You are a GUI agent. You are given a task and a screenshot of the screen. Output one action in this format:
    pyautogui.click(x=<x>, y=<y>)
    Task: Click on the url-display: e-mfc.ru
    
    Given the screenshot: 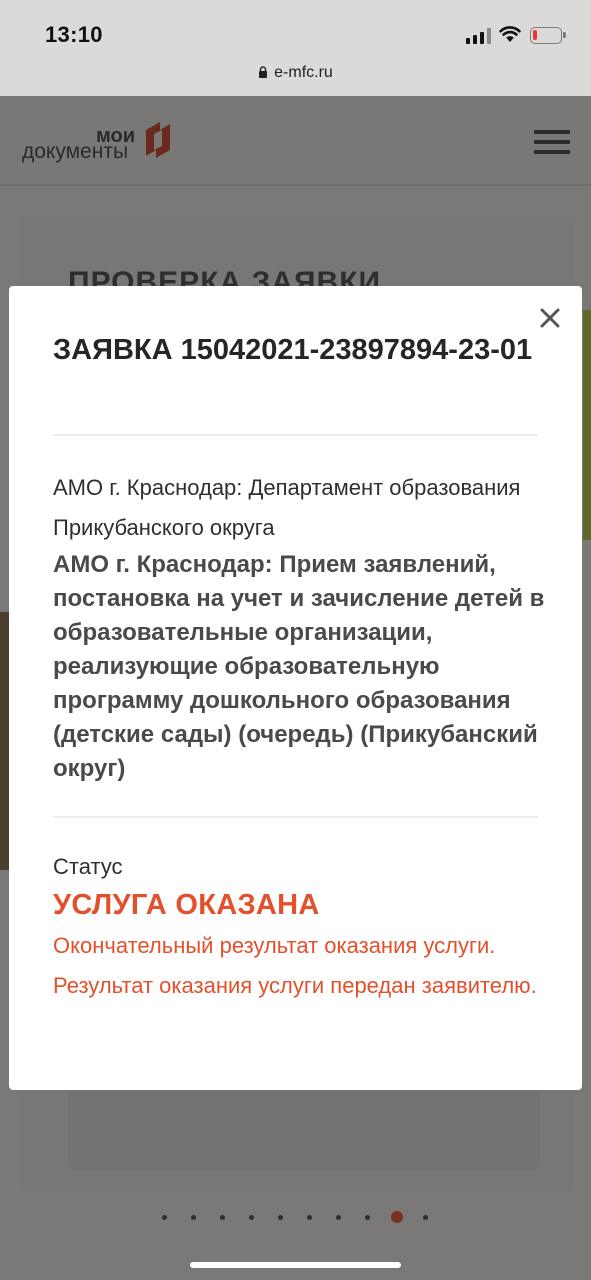 What is the action you would take?
    pyautogui.click(x=295, y=73)
    